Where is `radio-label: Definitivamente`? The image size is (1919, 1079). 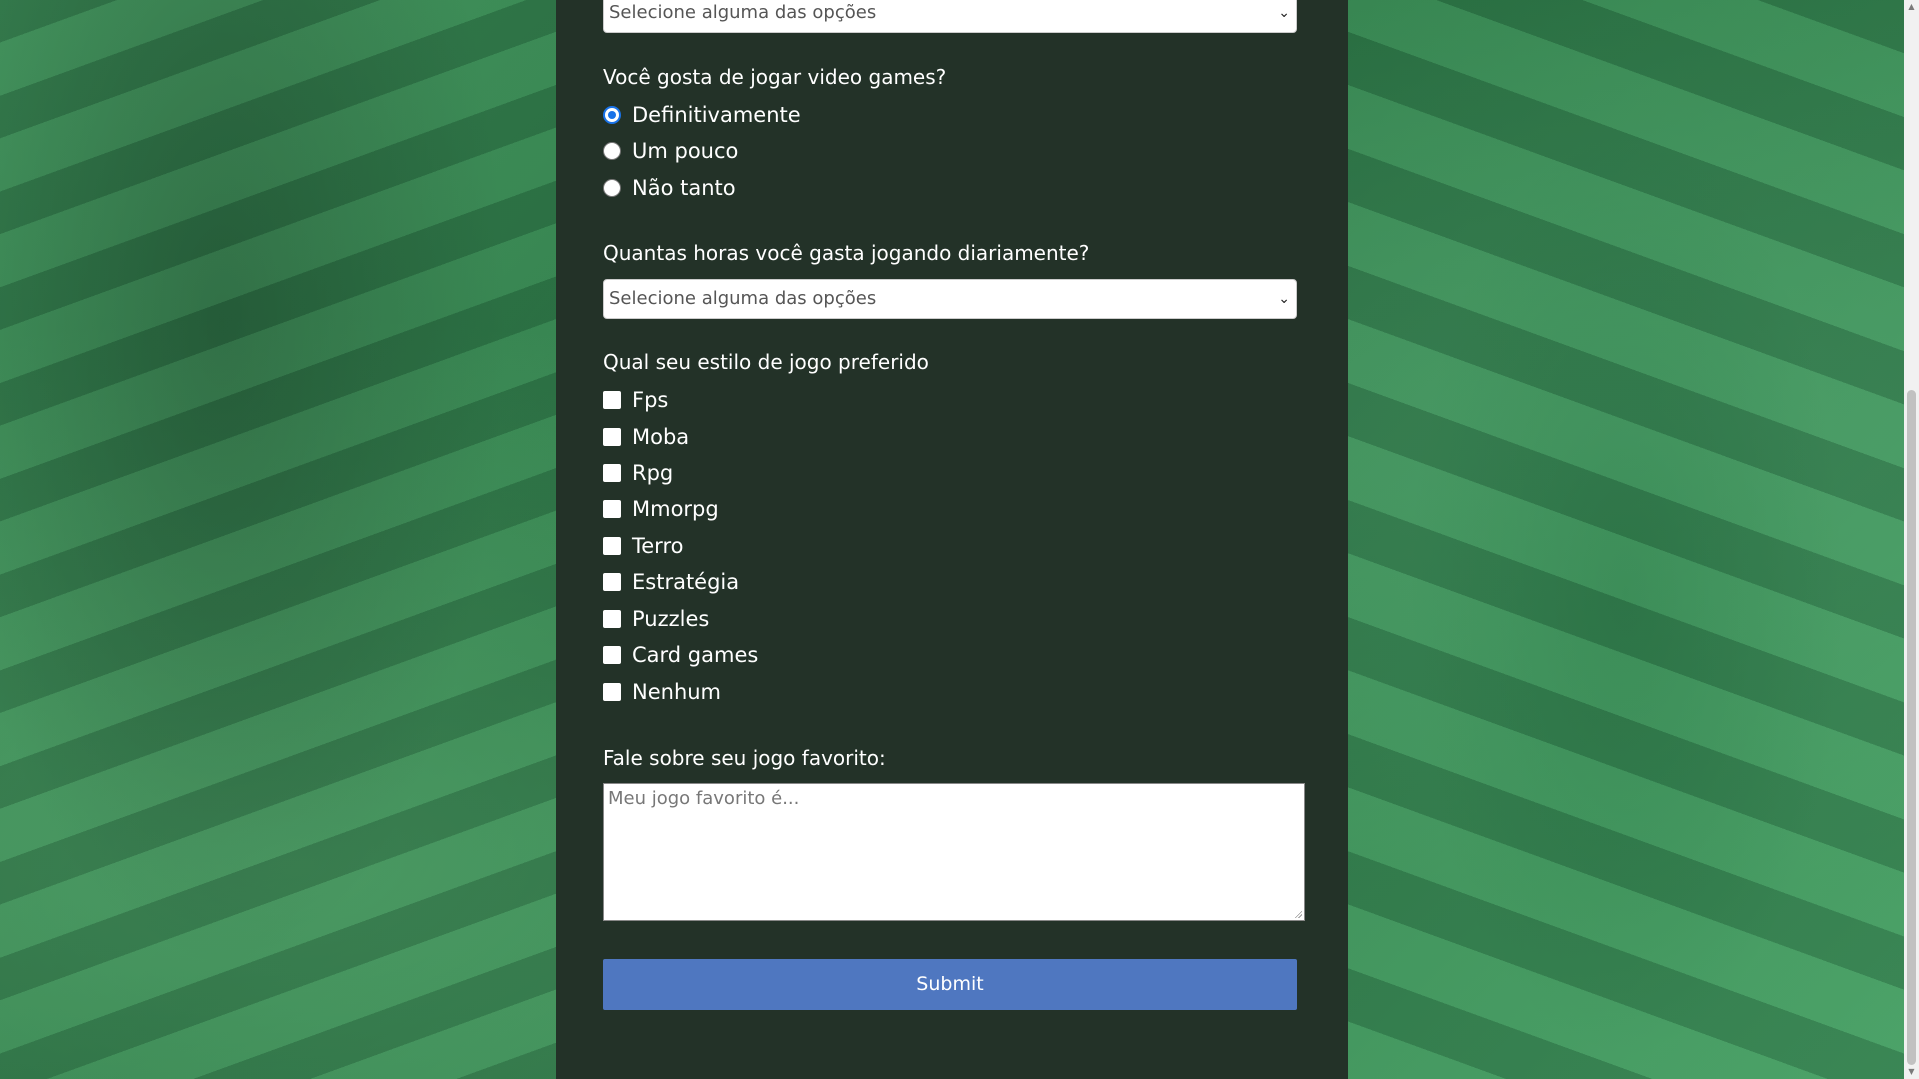 radio-label: Definitivamente is located at coordinates (716, 115).